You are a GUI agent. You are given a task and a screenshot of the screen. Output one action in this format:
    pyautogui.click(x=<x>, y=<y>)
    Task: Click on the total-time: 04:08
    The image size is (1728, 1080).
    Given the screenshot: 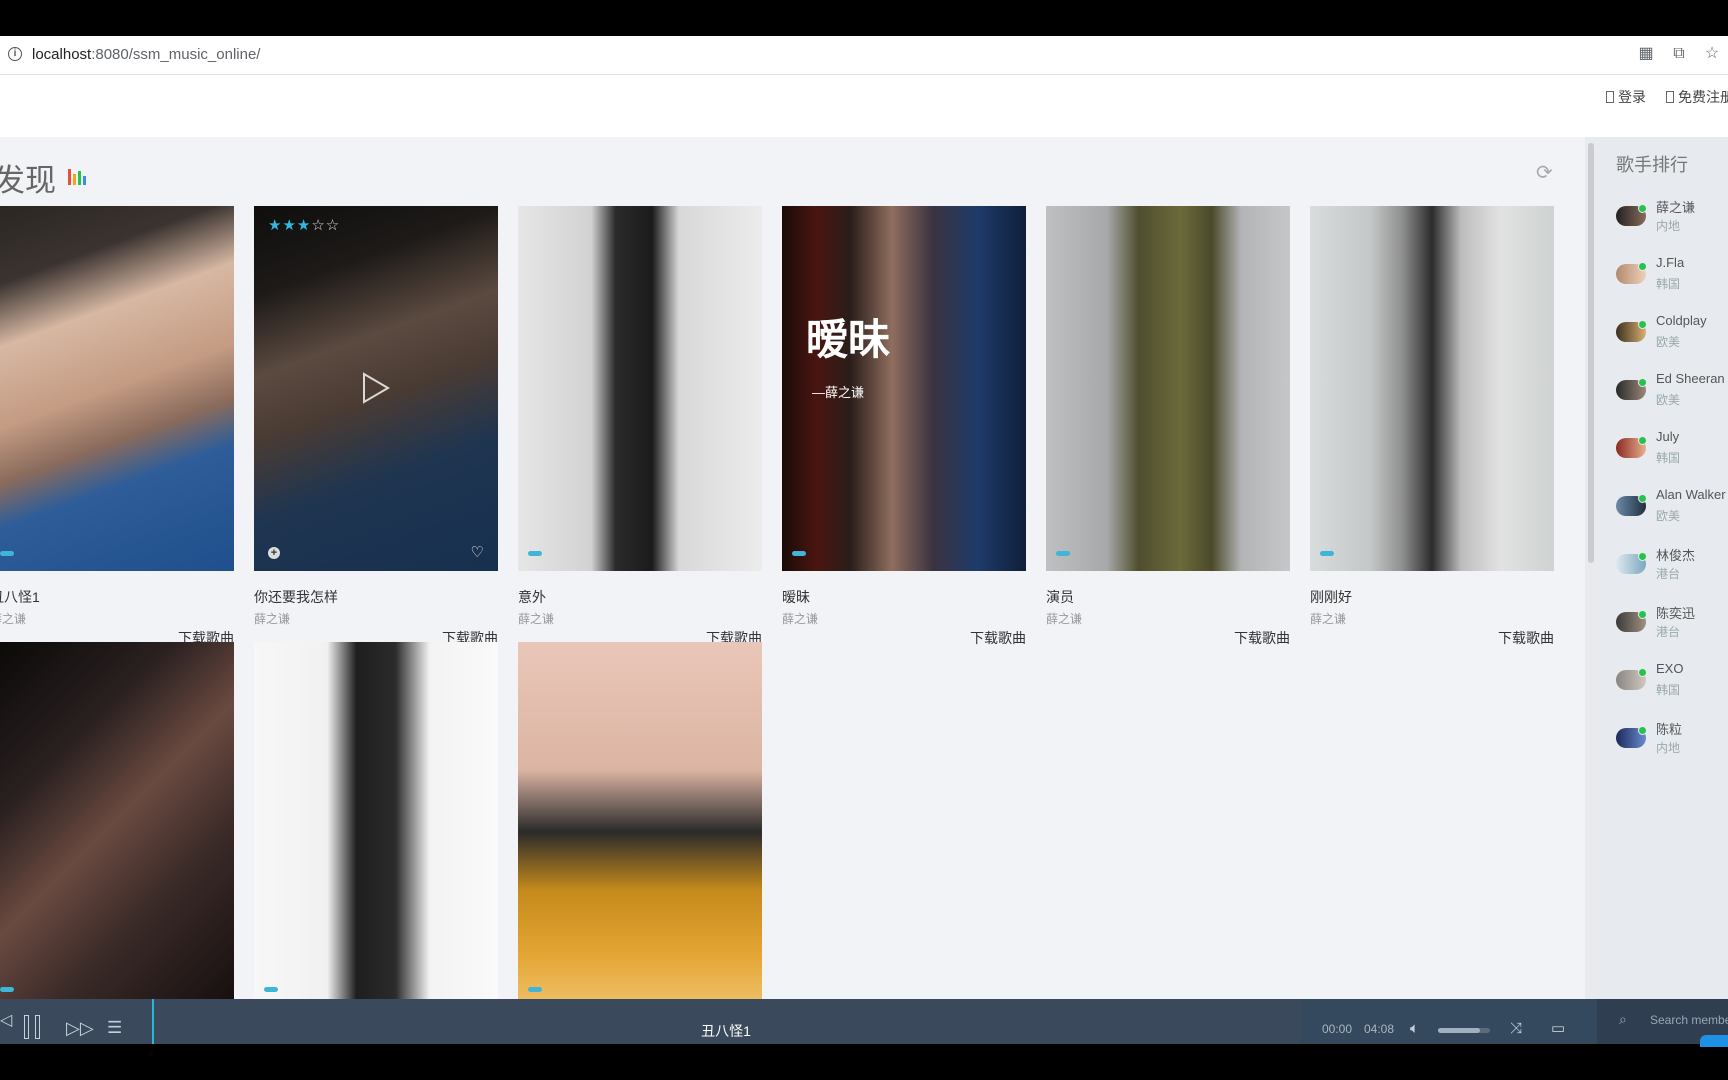 What is the action you would take?
    pyautogui.click(x=1379, y=1029)
    